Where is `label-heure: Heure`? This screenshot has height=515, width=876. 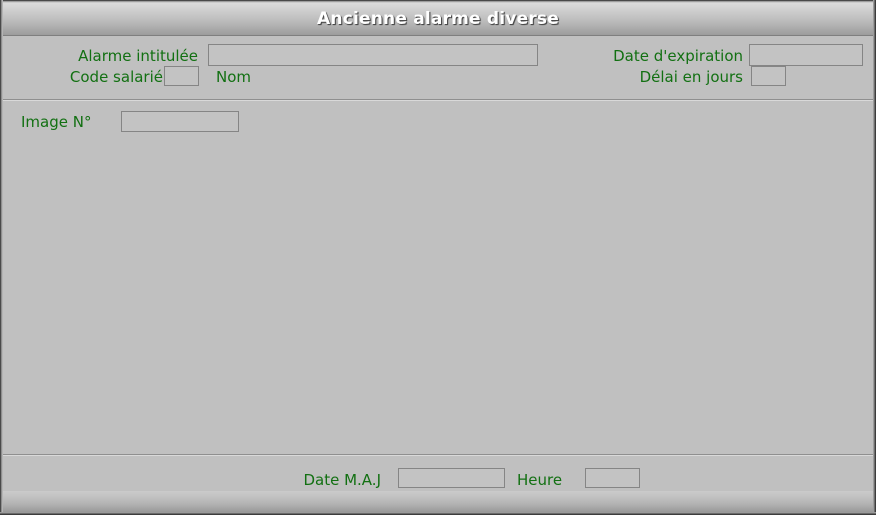 label-heure: Heure is located at coordinates (540, 480).